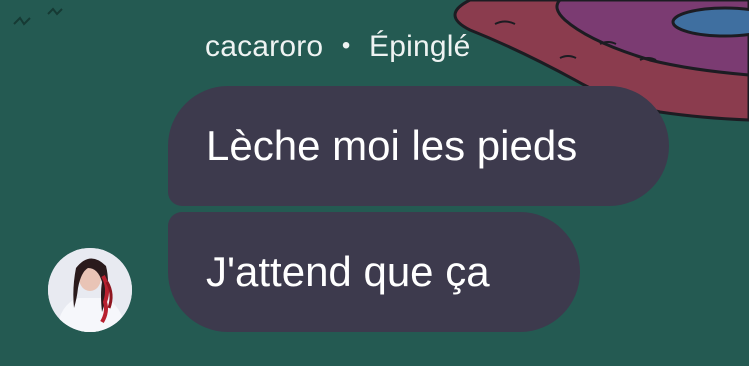 The image size is (749, 366). What do you see at coordinates (264, 46) in the screenshot?
I see `sender-name: cacaroro` at bounding box center [264, 46].